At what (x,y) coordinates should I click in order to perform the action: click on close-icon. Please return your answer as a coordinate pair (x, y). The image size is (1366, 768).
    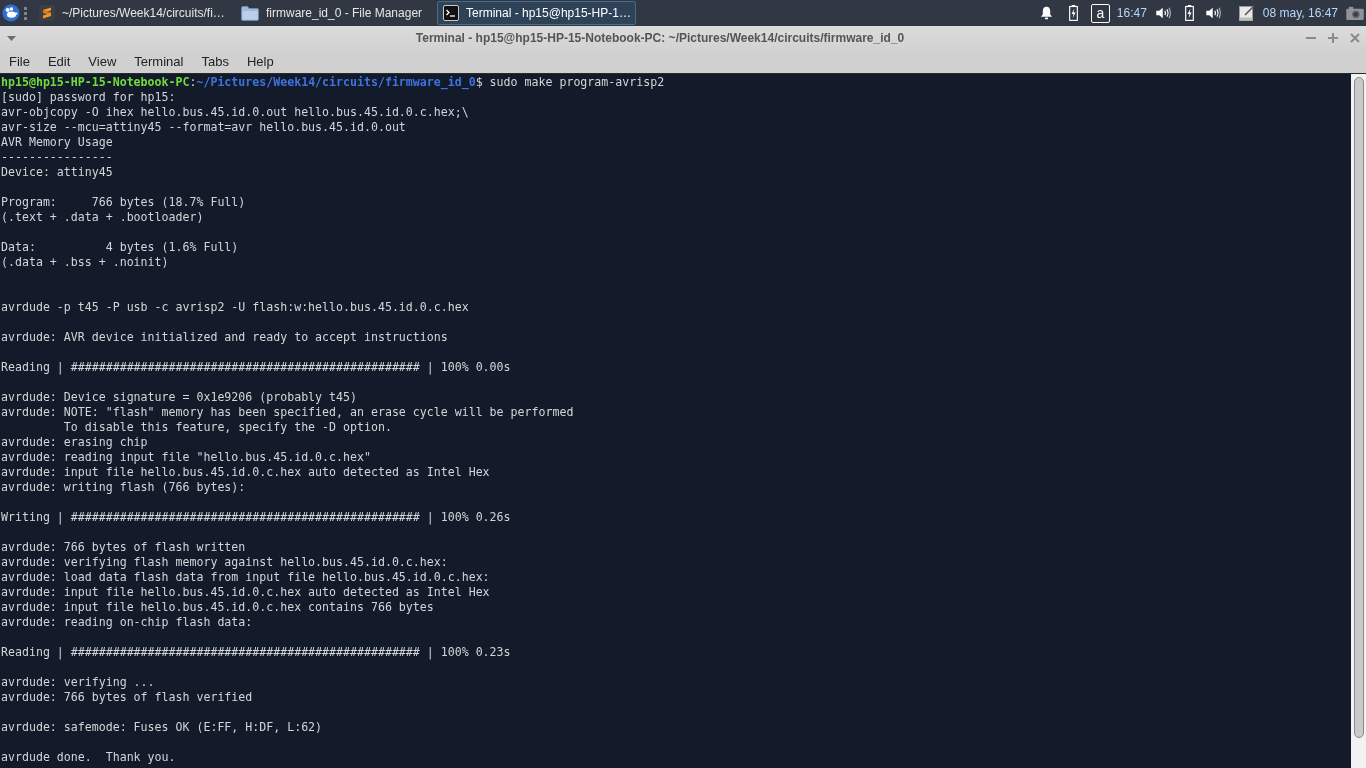
    Looking at the image, I should click on (1355, 38).